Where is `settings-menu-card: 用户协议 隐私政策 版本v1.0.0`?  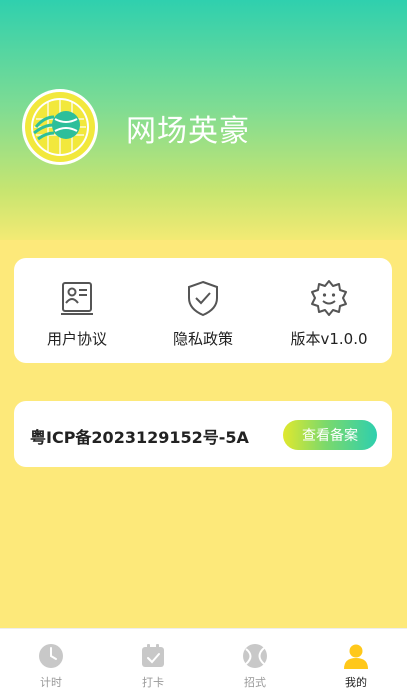
settings-menu-card: 用户协议 隐私政策 版本v1.0.0 is located at coordinates (203, 310).